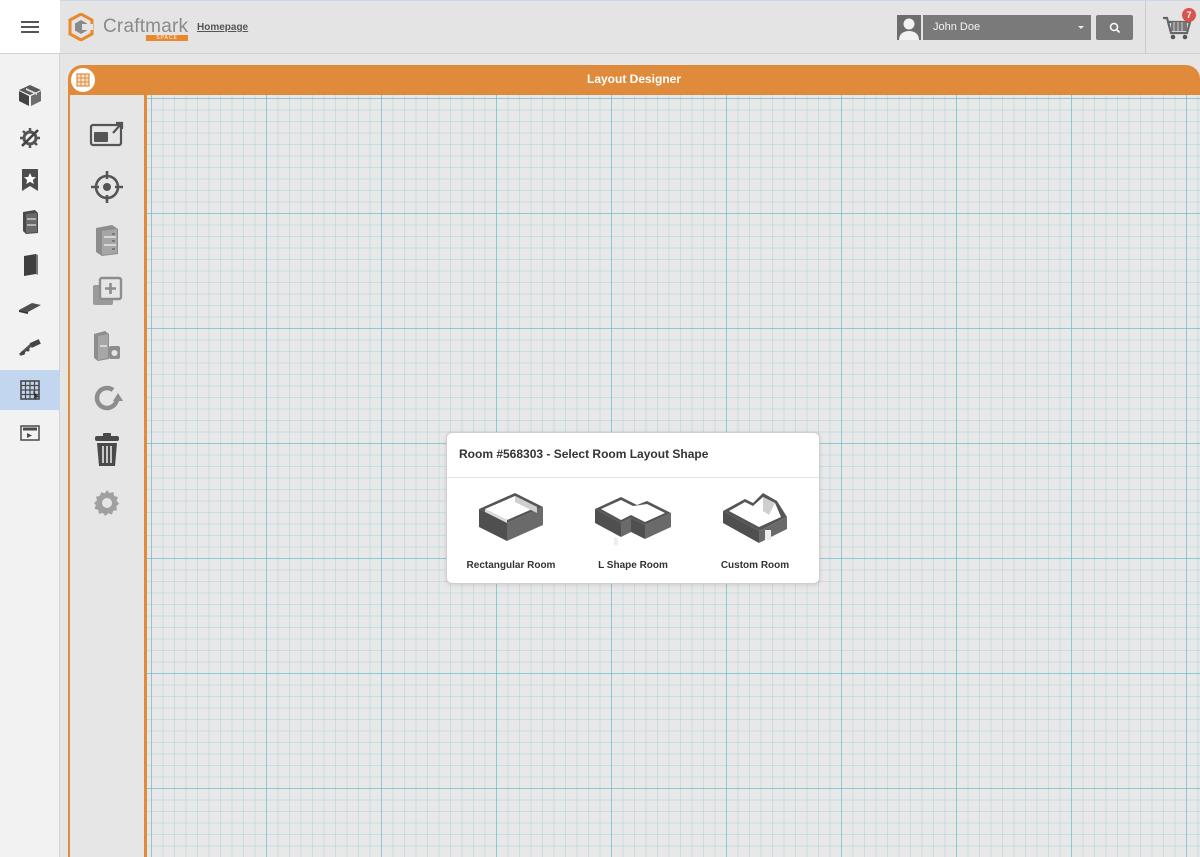 This screenshot has width=1200, height=857. I want to click on sidebar-item-panels, so click(30, 265).